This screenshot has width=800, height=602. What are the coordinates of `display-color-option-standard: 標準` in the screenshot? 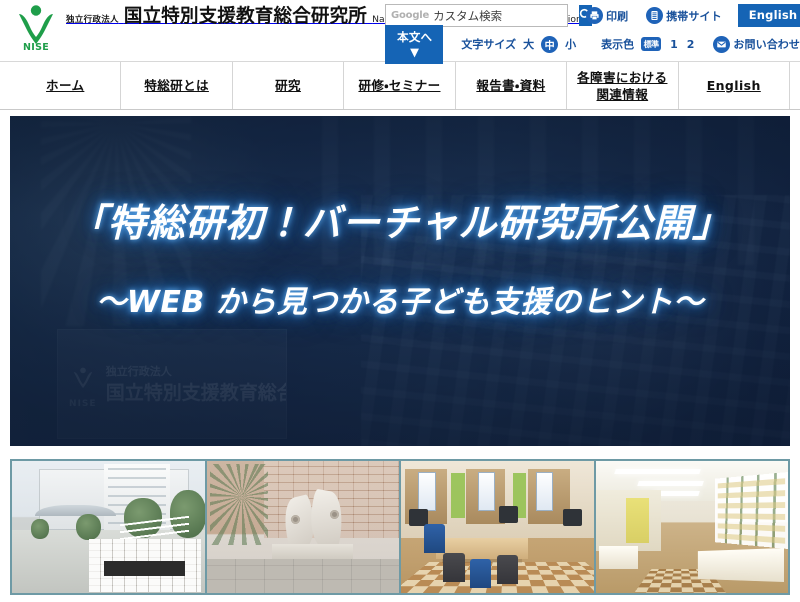 It's located at (651, 44).